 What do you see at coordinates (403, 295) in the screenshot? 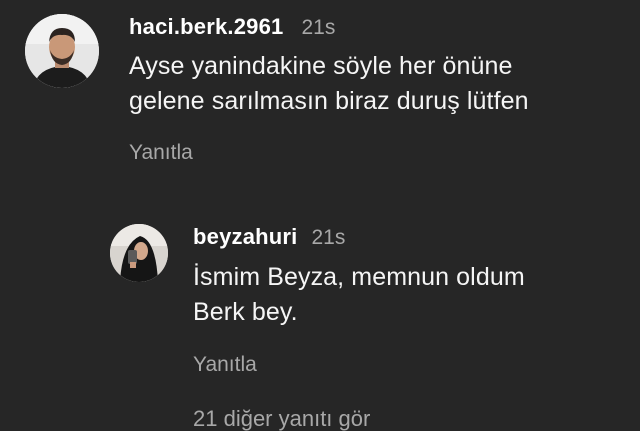
I see `reply-text: İsmim Beyza, memnun oldum Berk bey.` at bounding box center [403, 295].